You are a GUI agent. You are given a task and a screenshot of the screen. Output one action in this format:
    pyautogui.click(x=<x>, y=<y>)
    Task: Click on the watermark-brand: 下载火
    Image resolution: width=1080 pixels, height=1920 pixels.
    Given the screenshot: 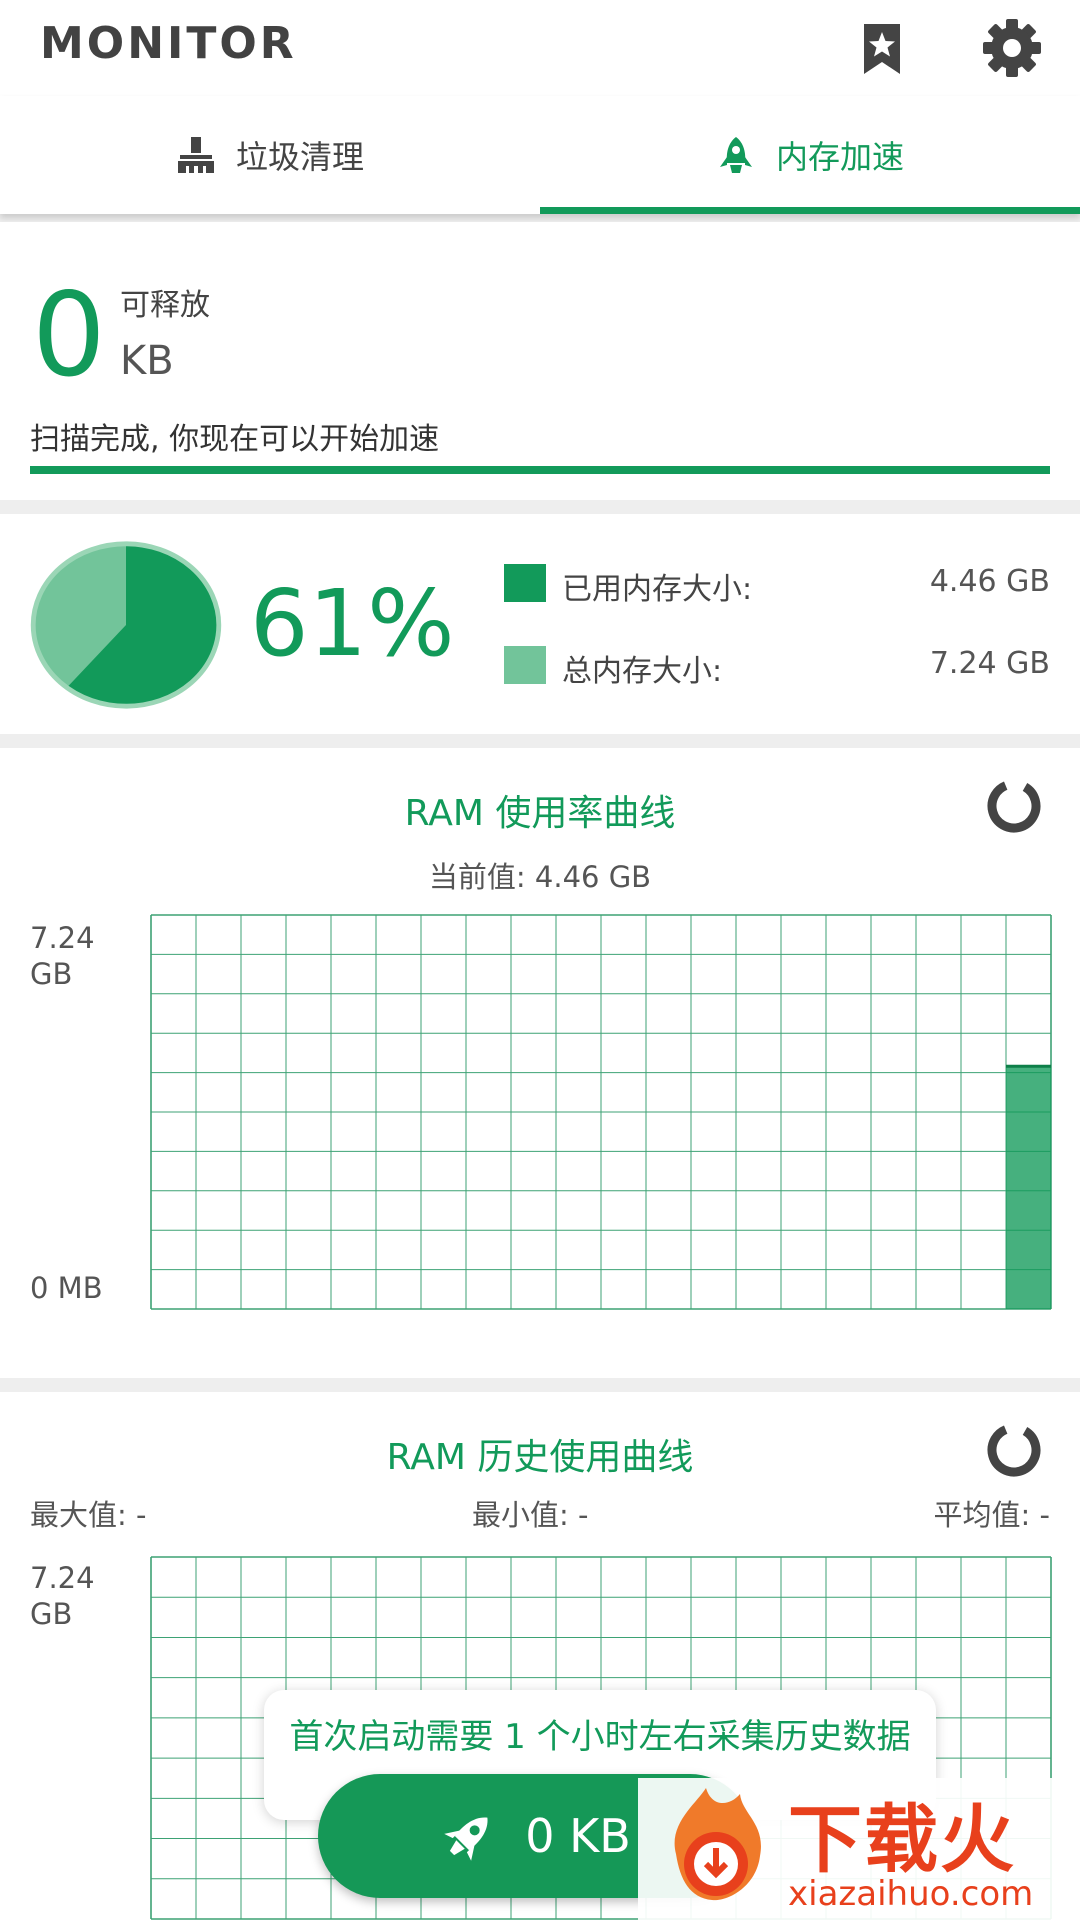 What is the action you would take?
    pyautogui.click(x=902, y=1840)
    